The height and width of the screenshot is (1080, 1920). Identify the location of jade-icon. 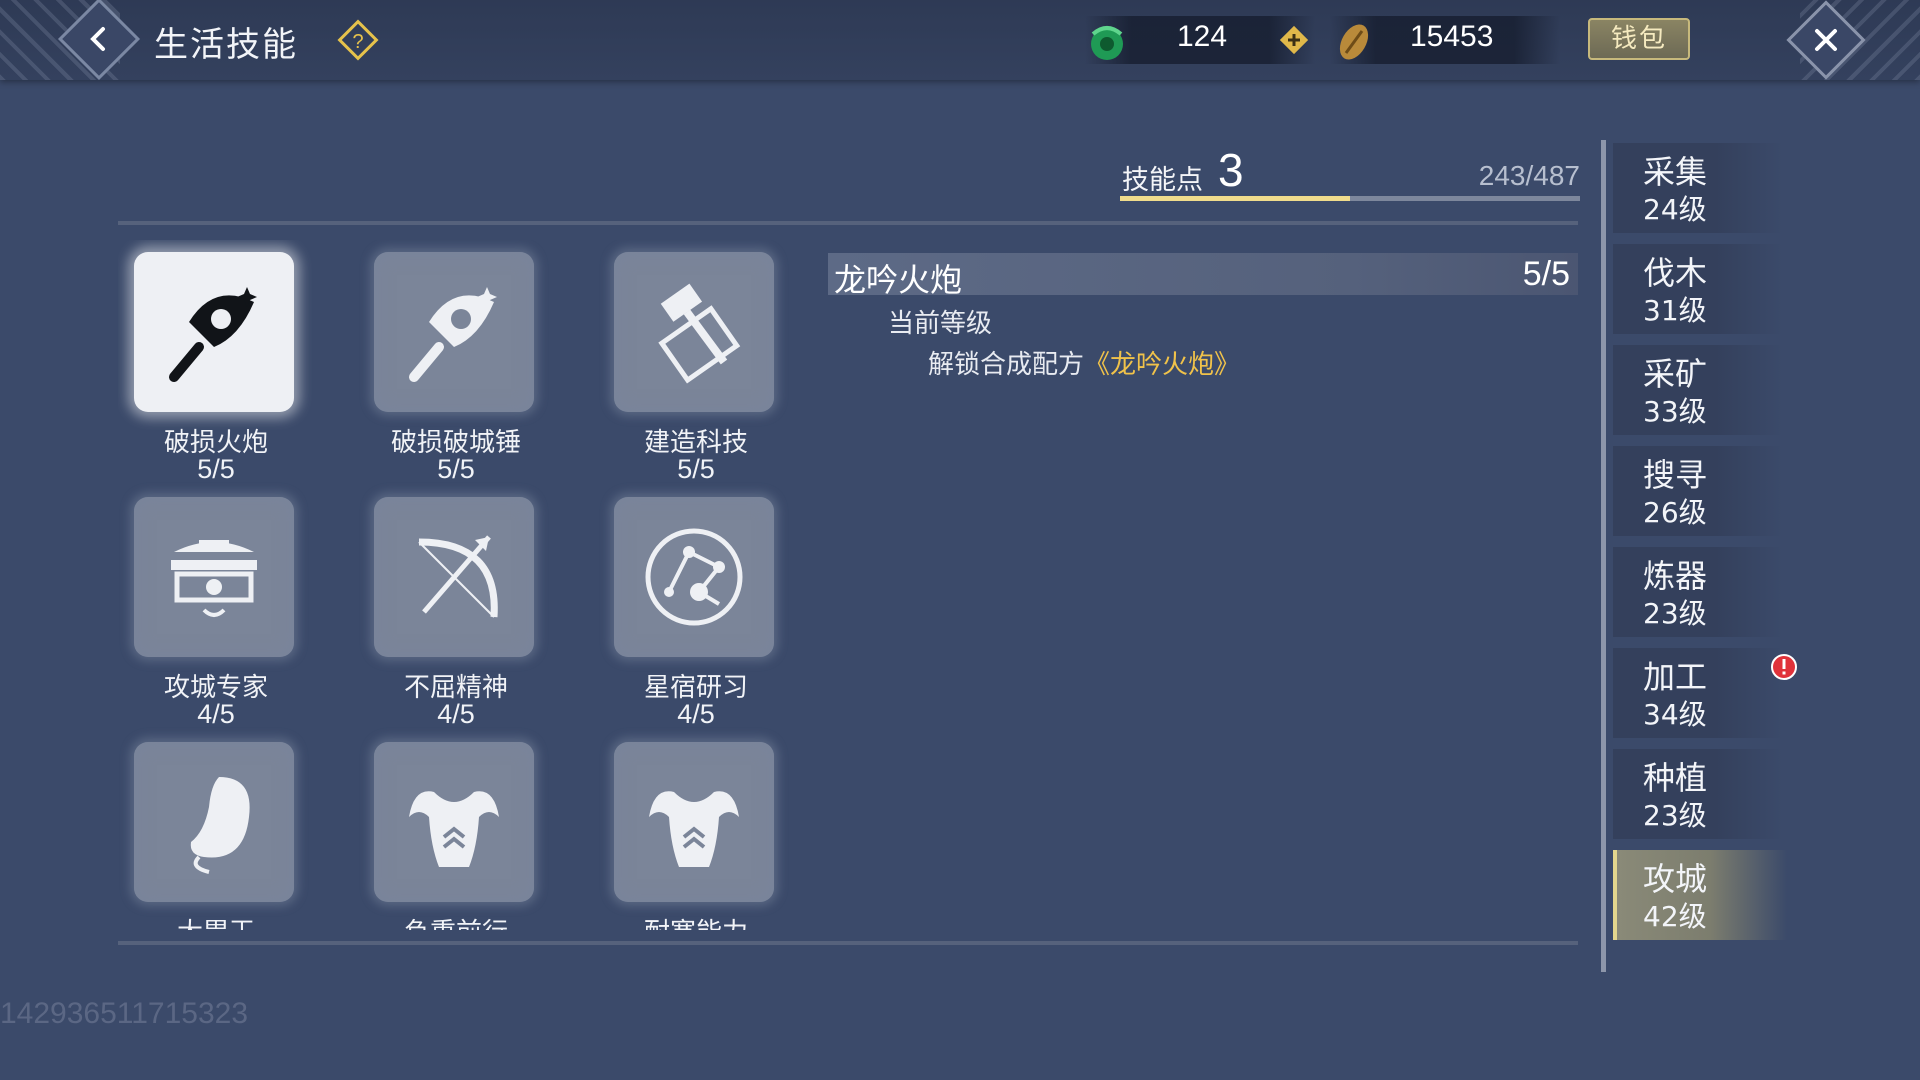
(1107, 43).